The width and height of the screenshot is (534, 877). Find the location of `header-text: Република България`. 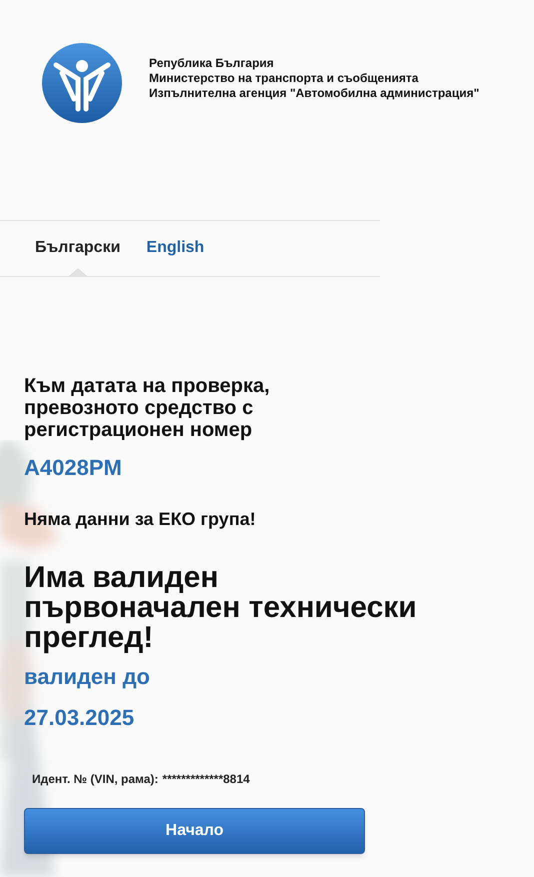

header-text: Република България is located at coordinates (212, 63).